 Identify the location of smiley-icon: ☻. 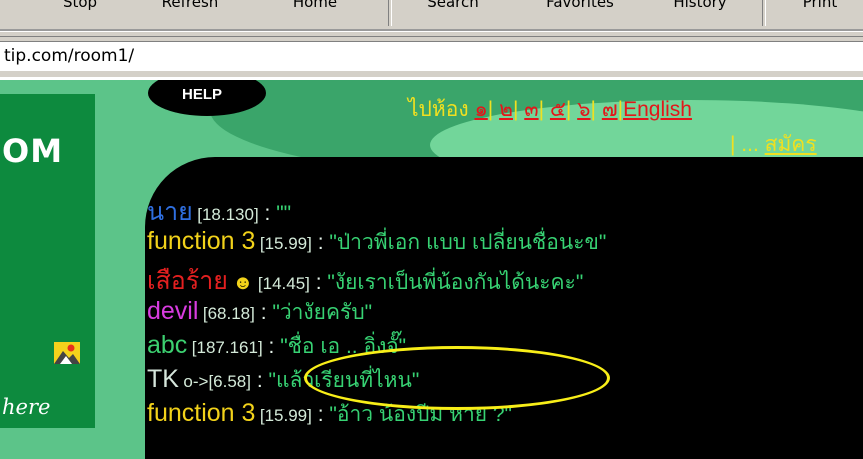
(243, 283).